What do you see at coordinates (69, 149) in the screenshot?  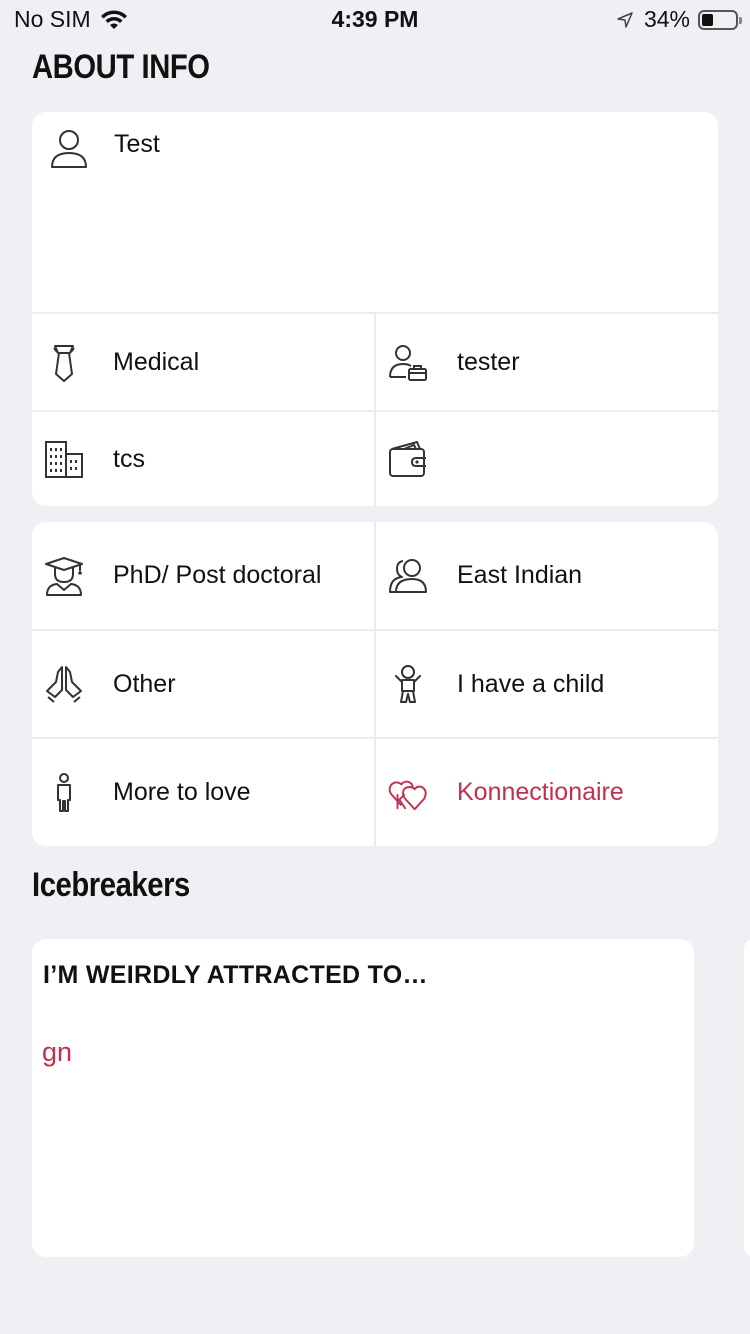 I see `person-icon` at bounding box center [69, 149].